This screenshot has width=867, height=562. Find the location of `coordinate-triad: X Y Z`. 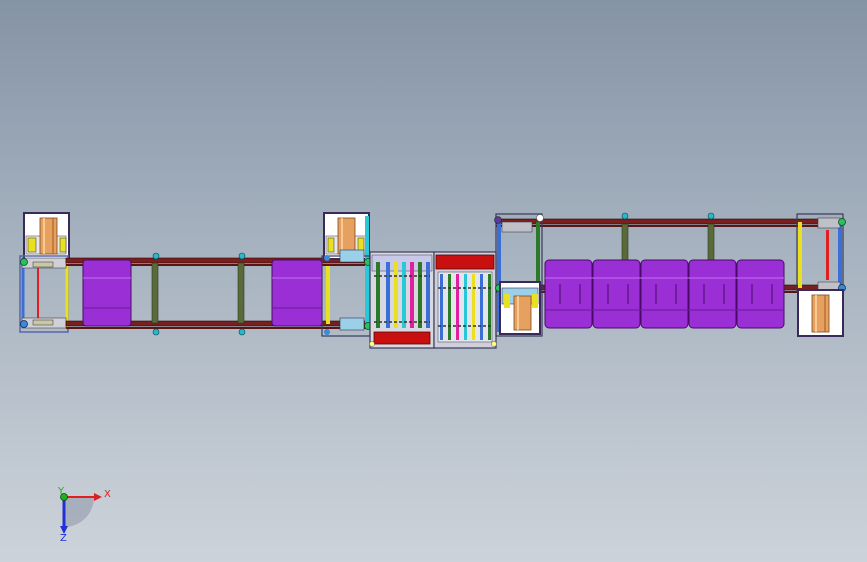

coordinate-triad: X Y Z is located at coordinates (84, 515).